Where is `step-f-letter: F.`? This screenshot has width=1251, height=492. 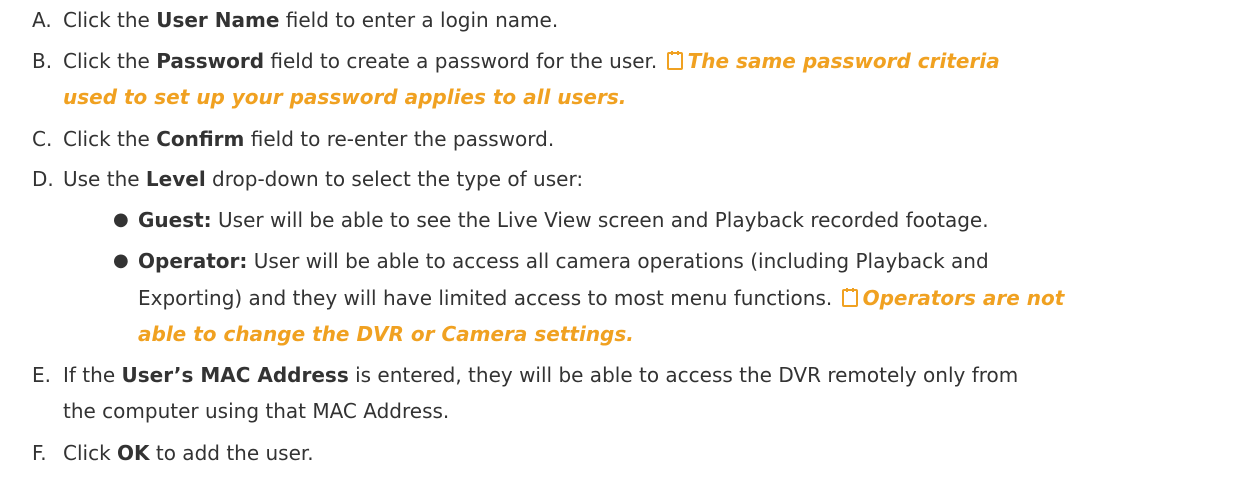 step-f-letter: F. is located at coordinates (39, 453).